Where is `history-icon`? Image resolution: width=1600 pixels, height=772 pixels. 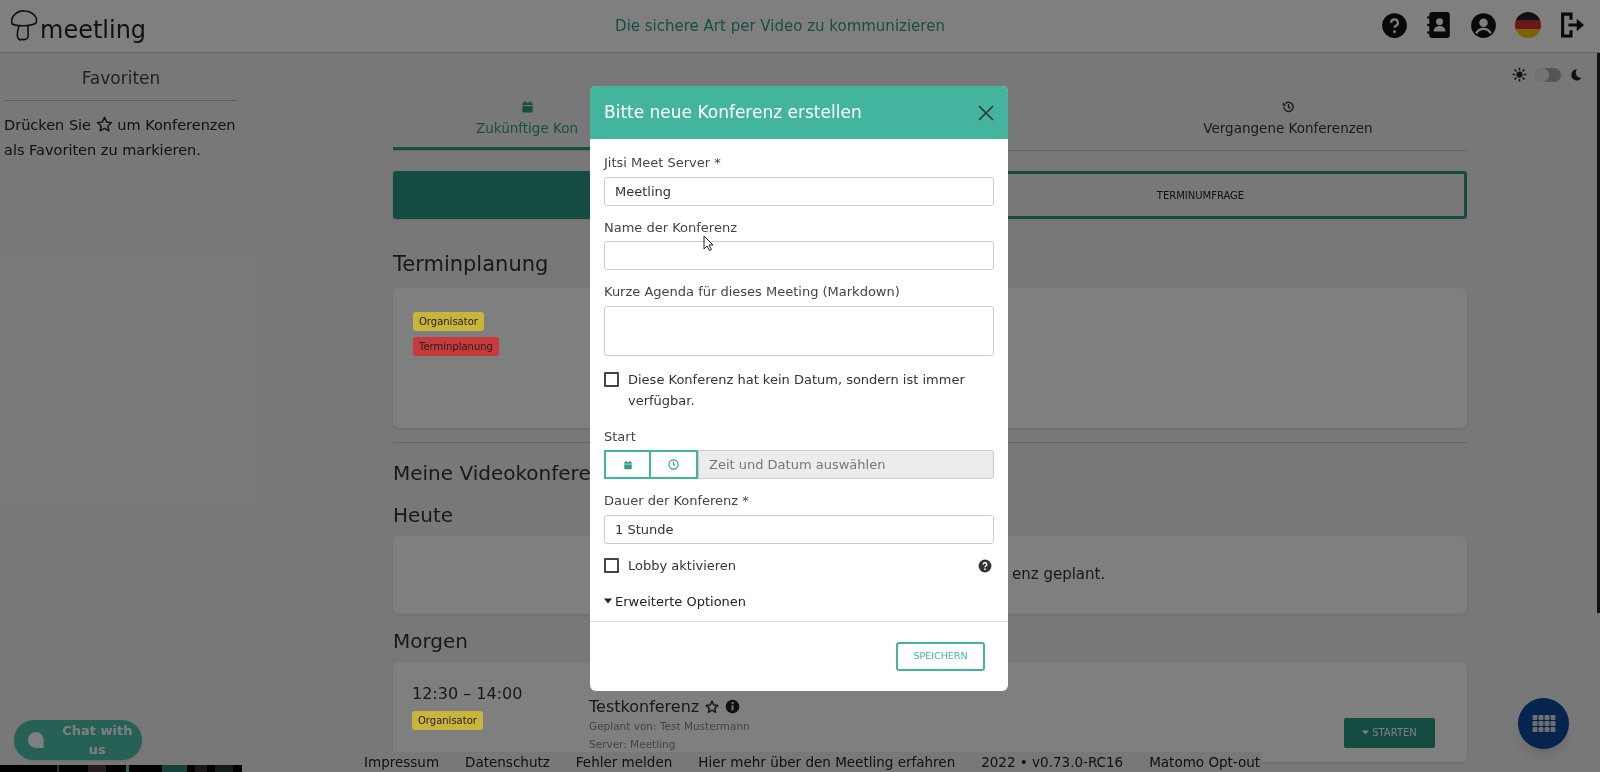
history-icon is located at coordinates (1288, 107).